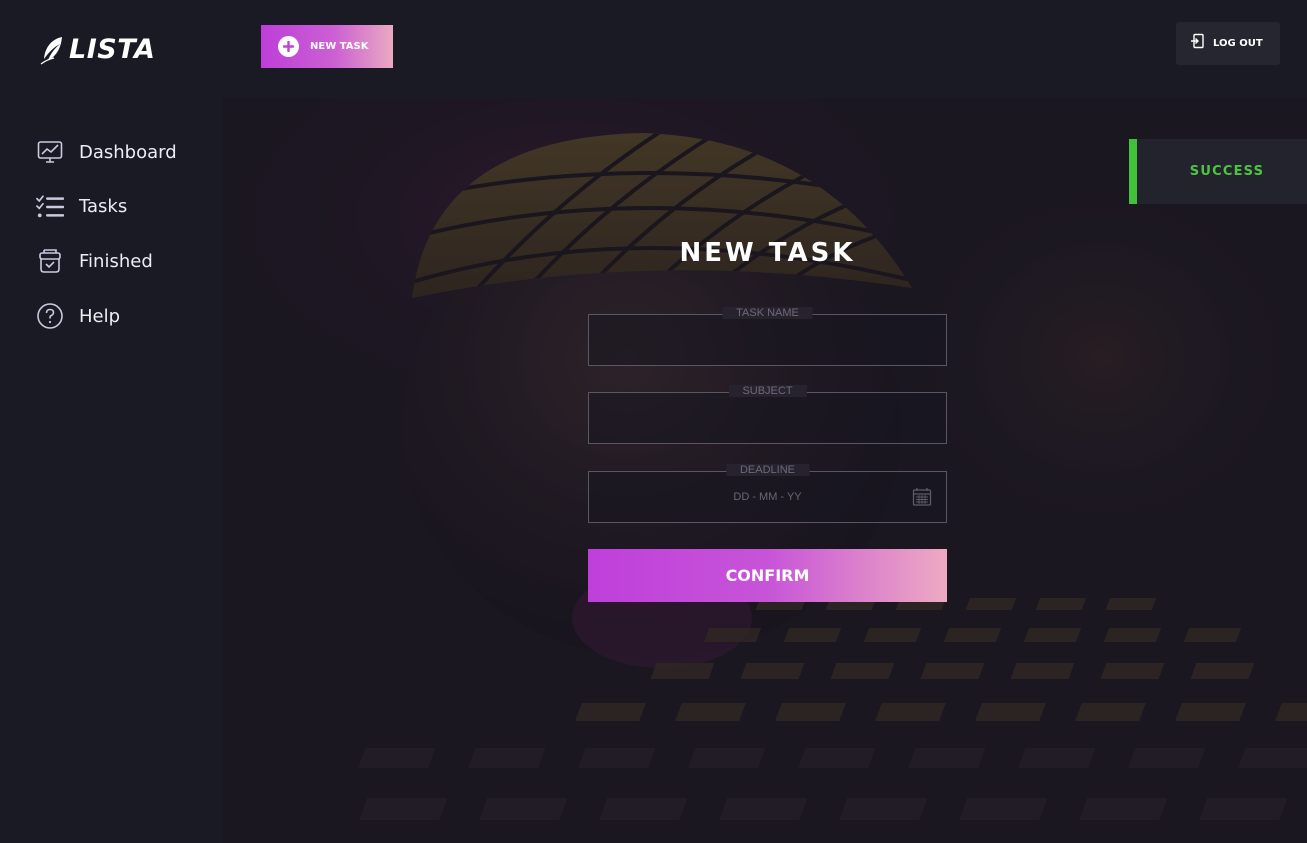 The width and height of the screenshot is (1307, 843). I want to click on sidebar-item-dashboard: Dashboard, so click(106, 152).